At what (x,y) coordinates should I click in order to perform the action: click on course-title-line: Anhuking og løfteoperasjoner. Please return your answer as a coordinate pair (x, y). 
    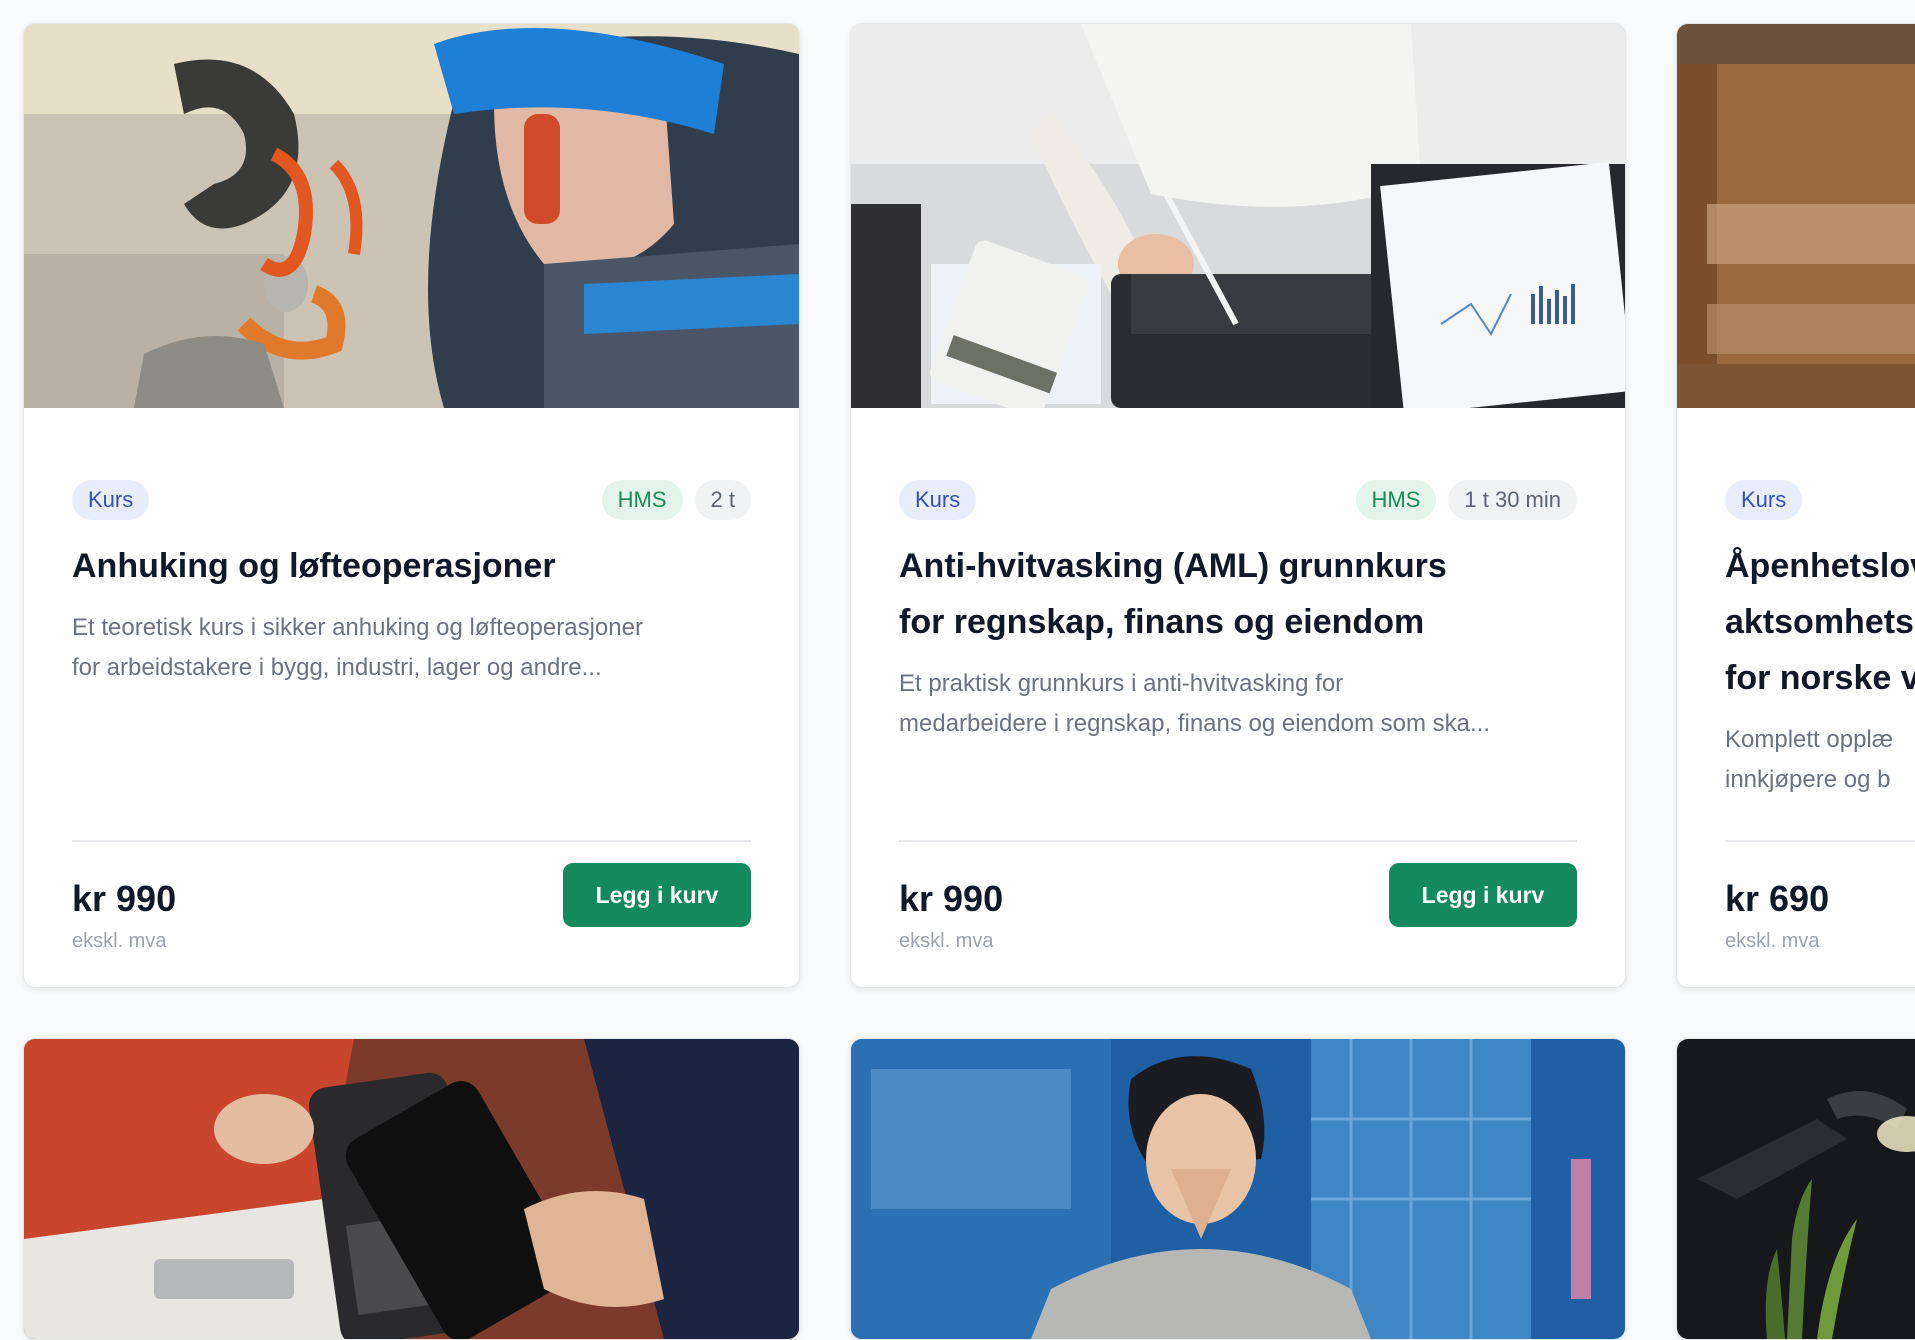
    Looking at the image, I should click on (314, 566).